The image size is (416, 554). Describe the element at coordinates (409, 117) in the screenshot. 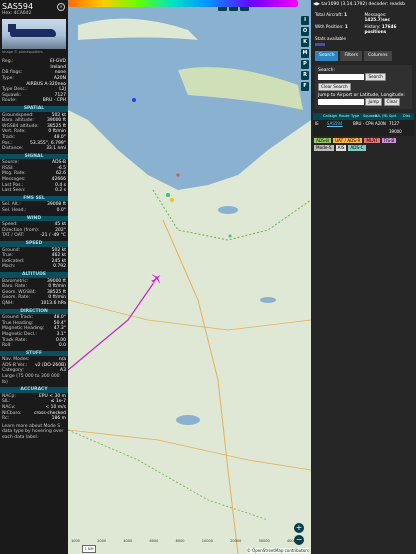

I see `column-header: Dist.` at that location.